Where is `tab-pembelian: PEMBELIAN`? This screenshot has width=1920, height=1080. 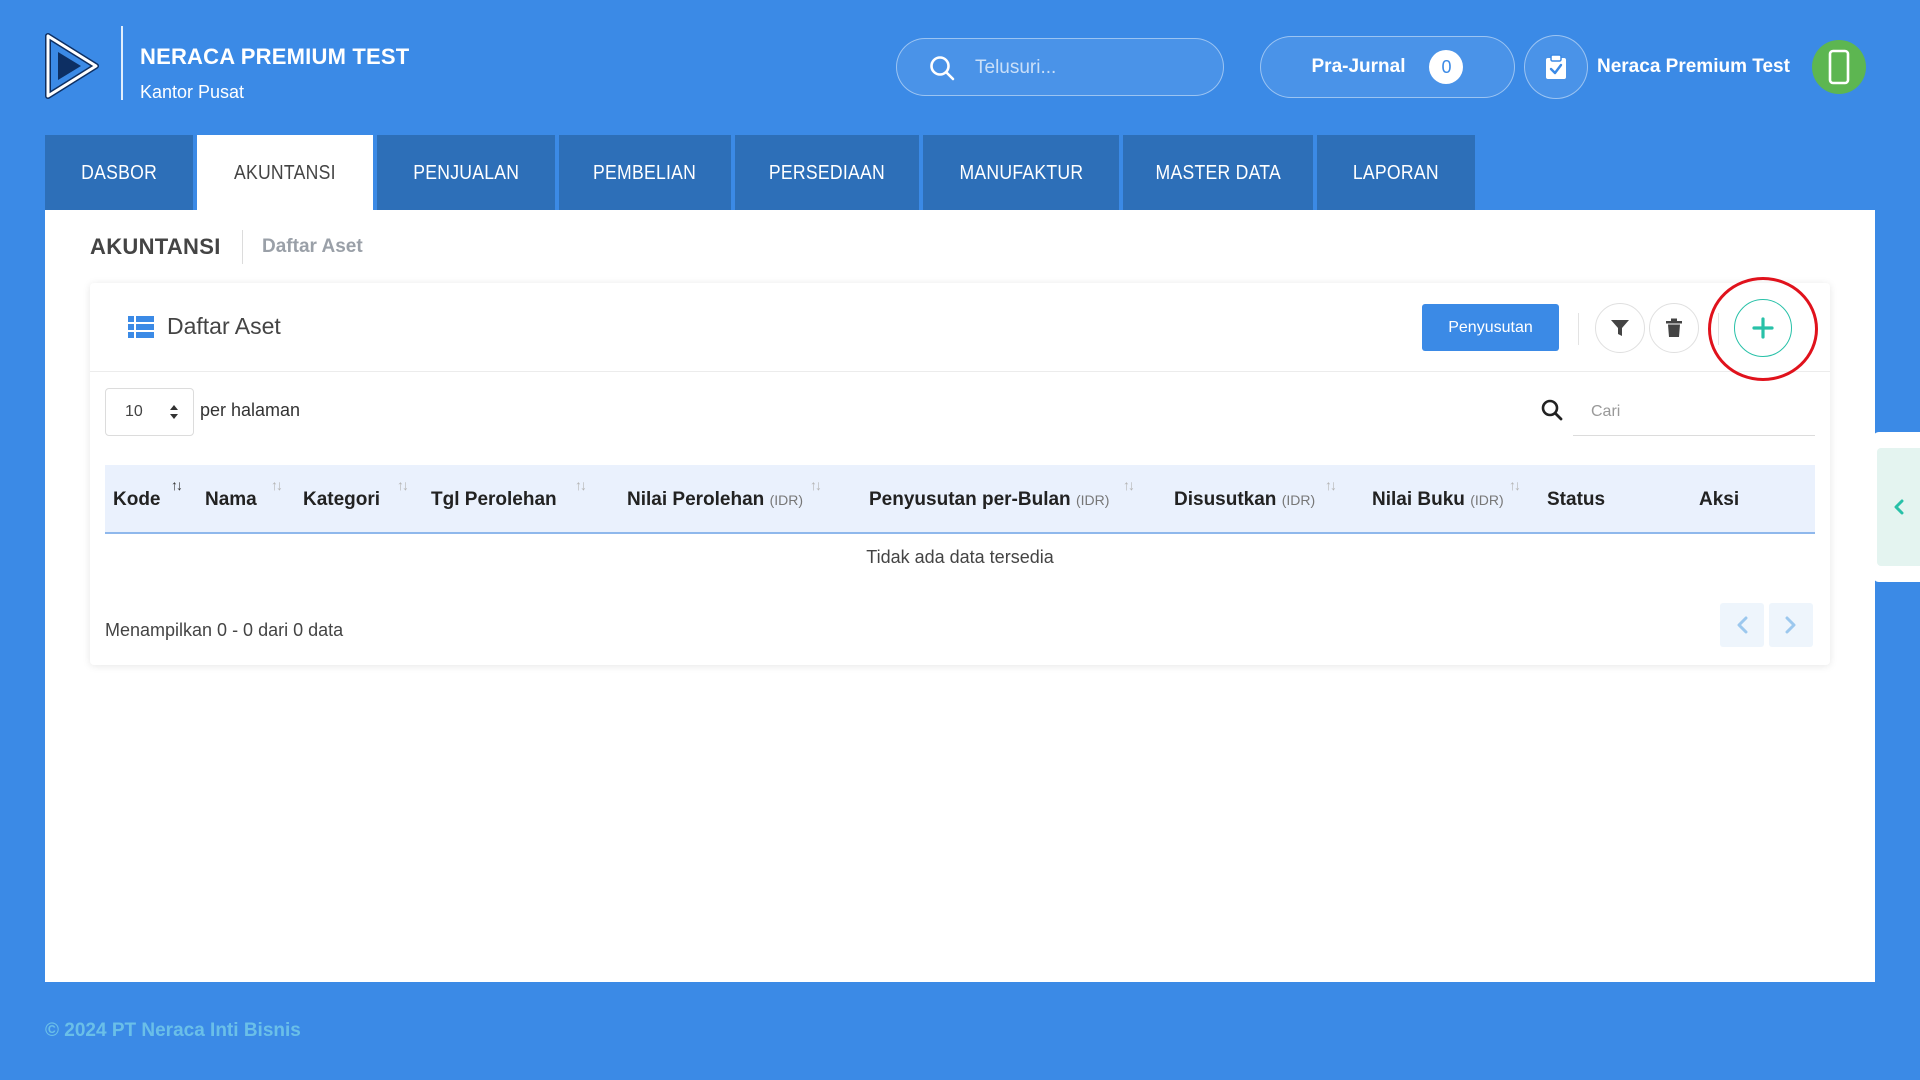
tab-pembelian: PEMBELIAN is located at coordinates (645, 173).